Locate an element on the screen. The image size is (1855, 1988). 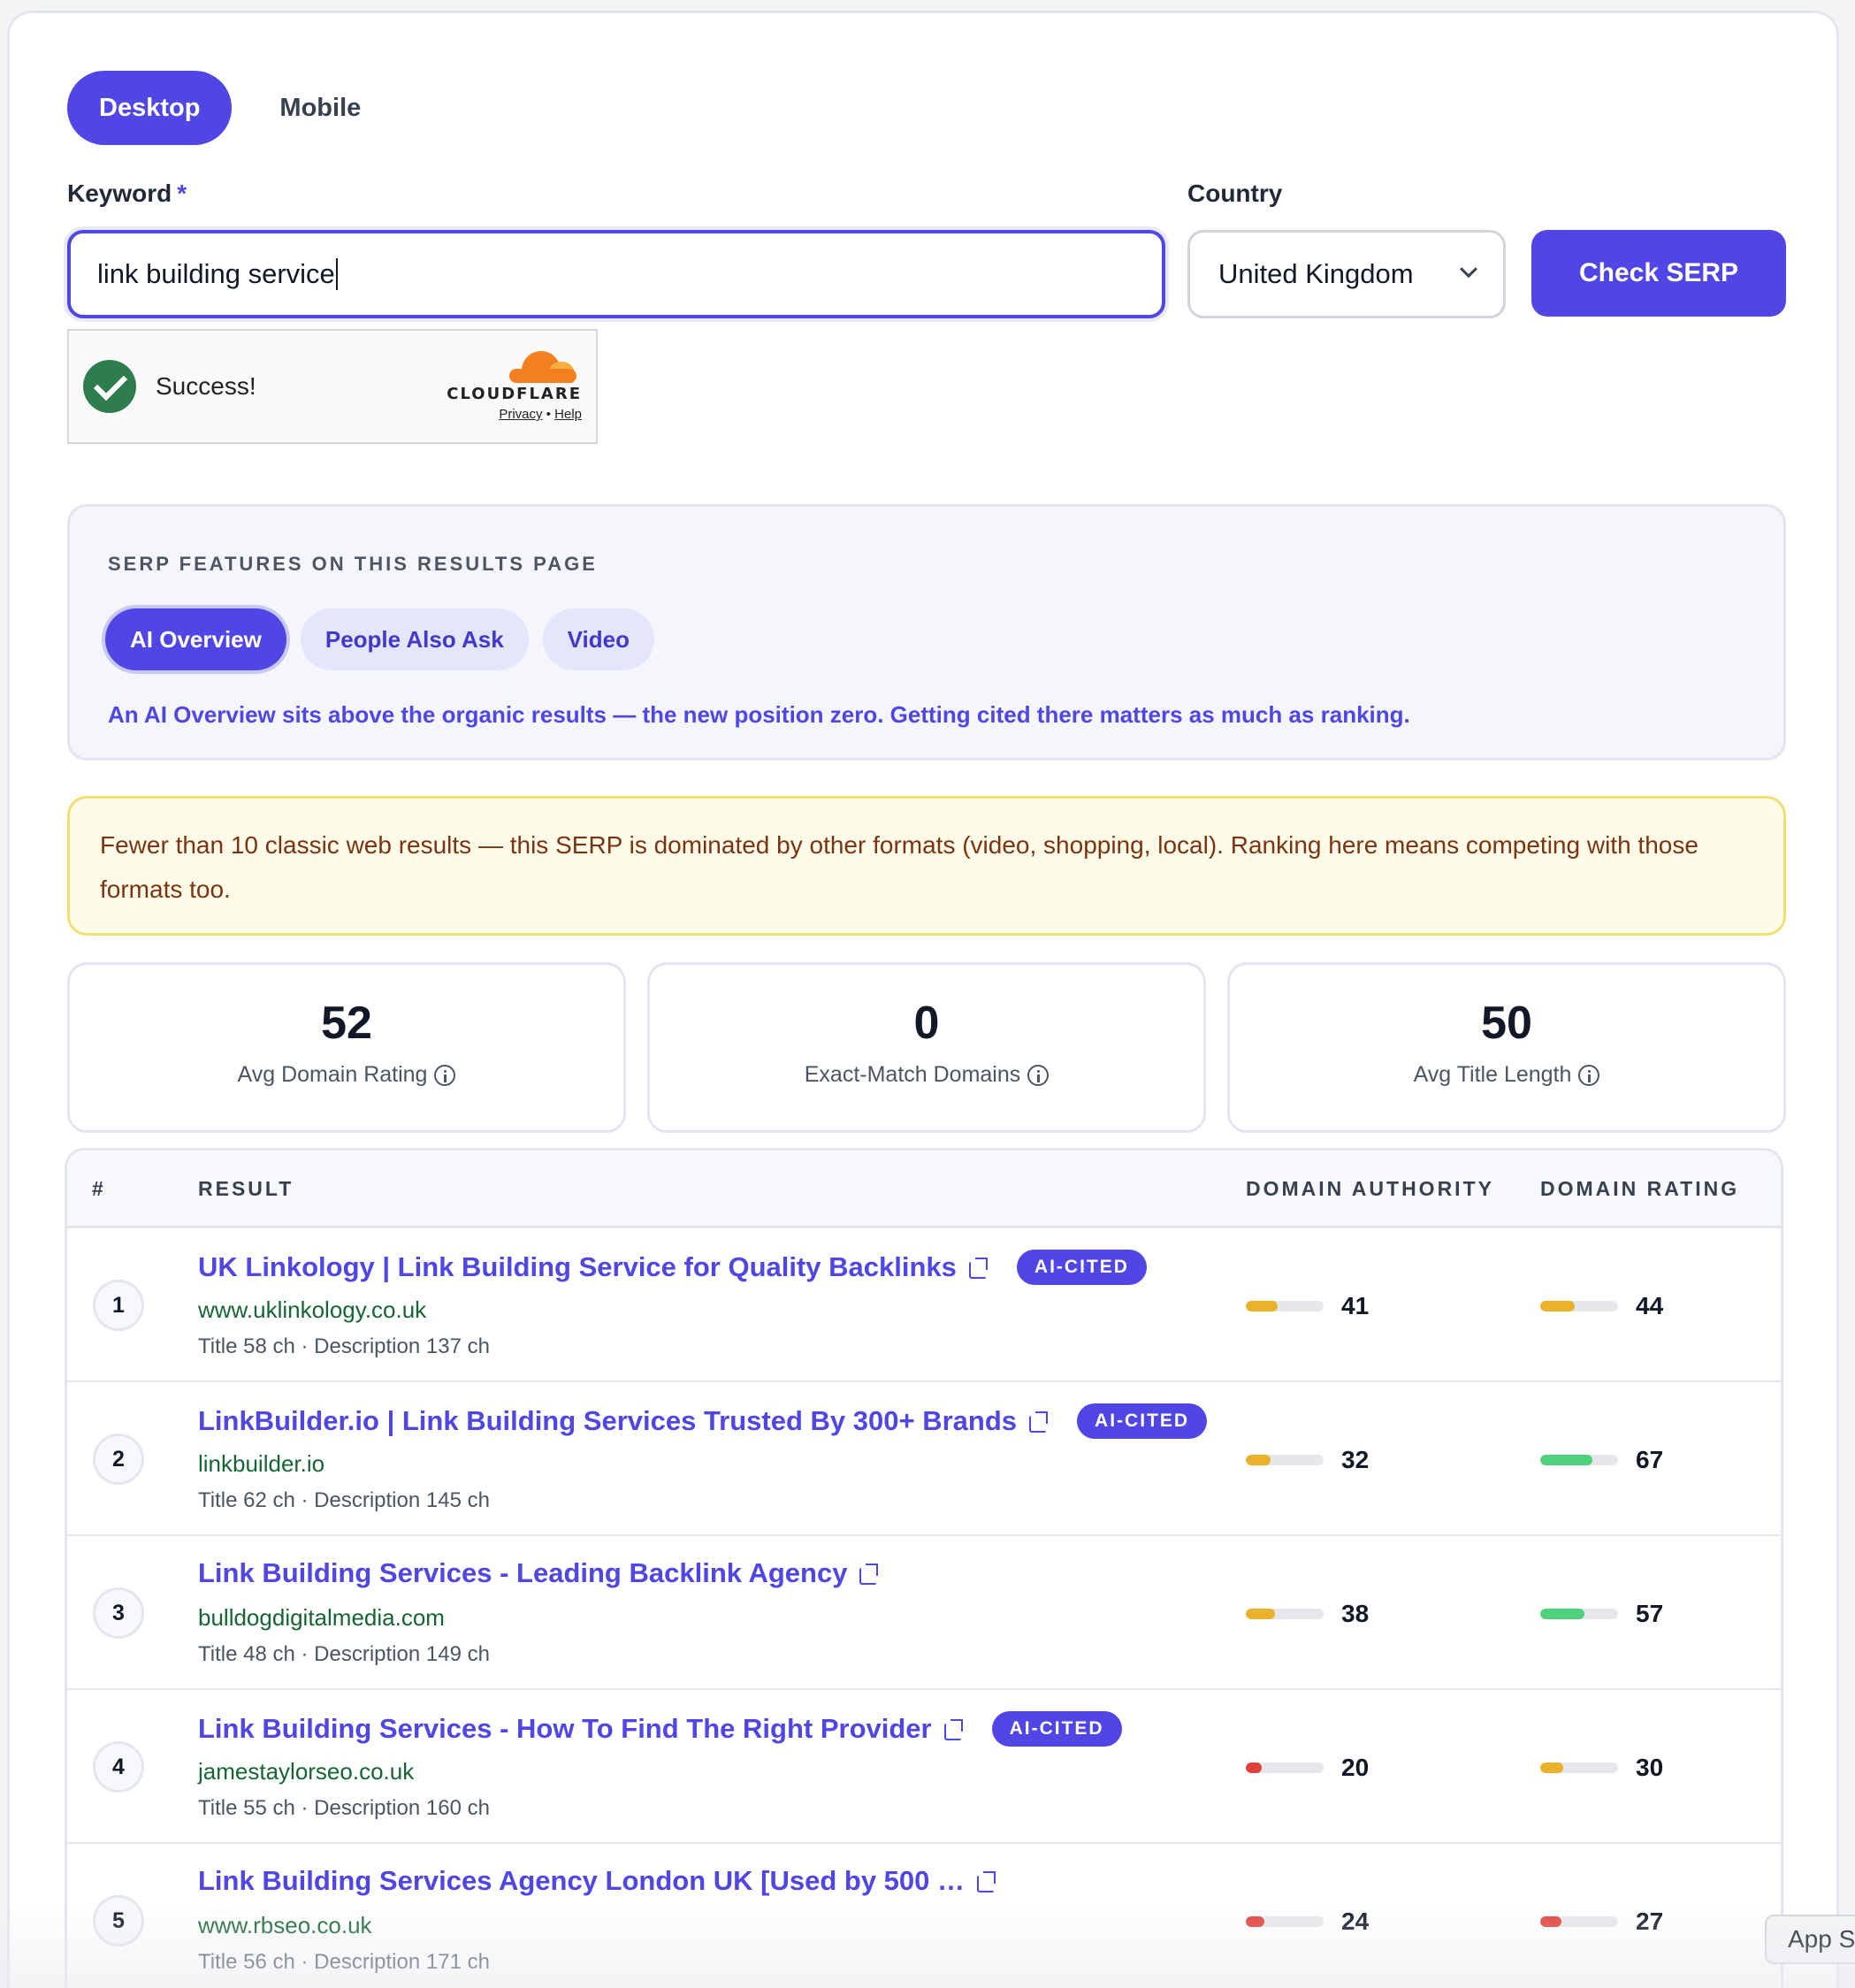
domain-rating-value: 27 is located at coordinates (1650, 1922).